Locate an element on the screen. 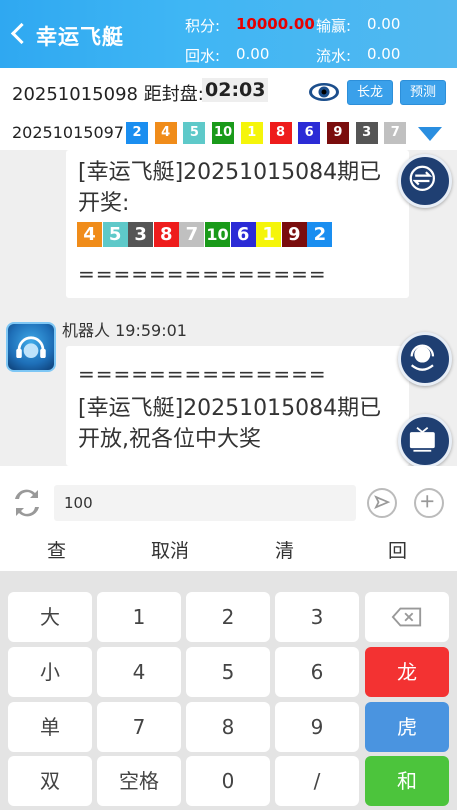 This screenshot has height=810, width=457. cancel-button: 取消 is located at coordinates (170, 549).